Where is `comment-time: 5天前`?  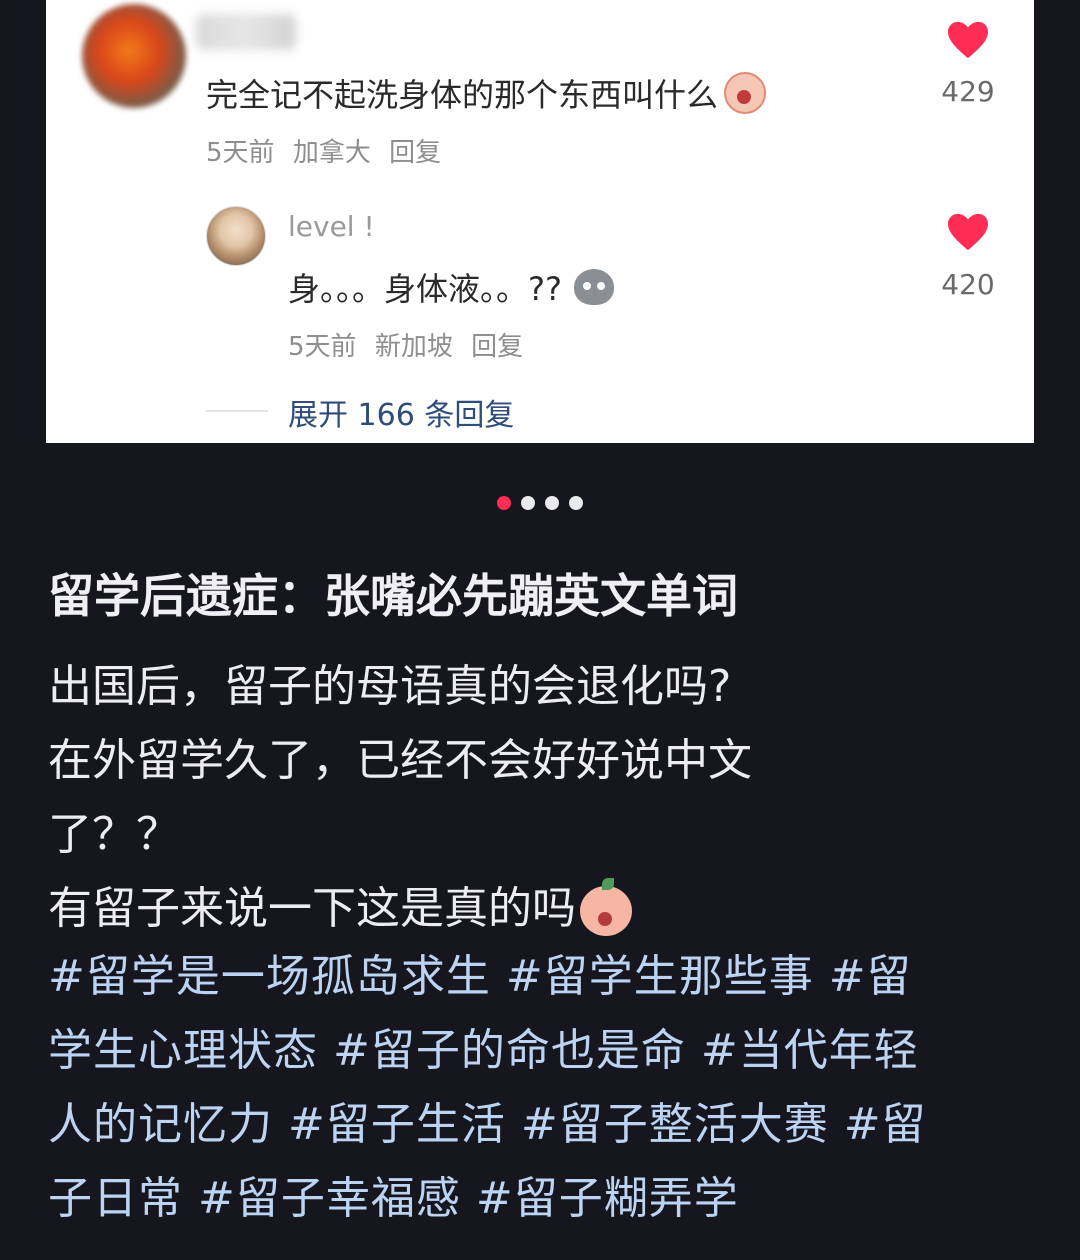 comment-time: 5天前 is located at coordinates (240, 153).